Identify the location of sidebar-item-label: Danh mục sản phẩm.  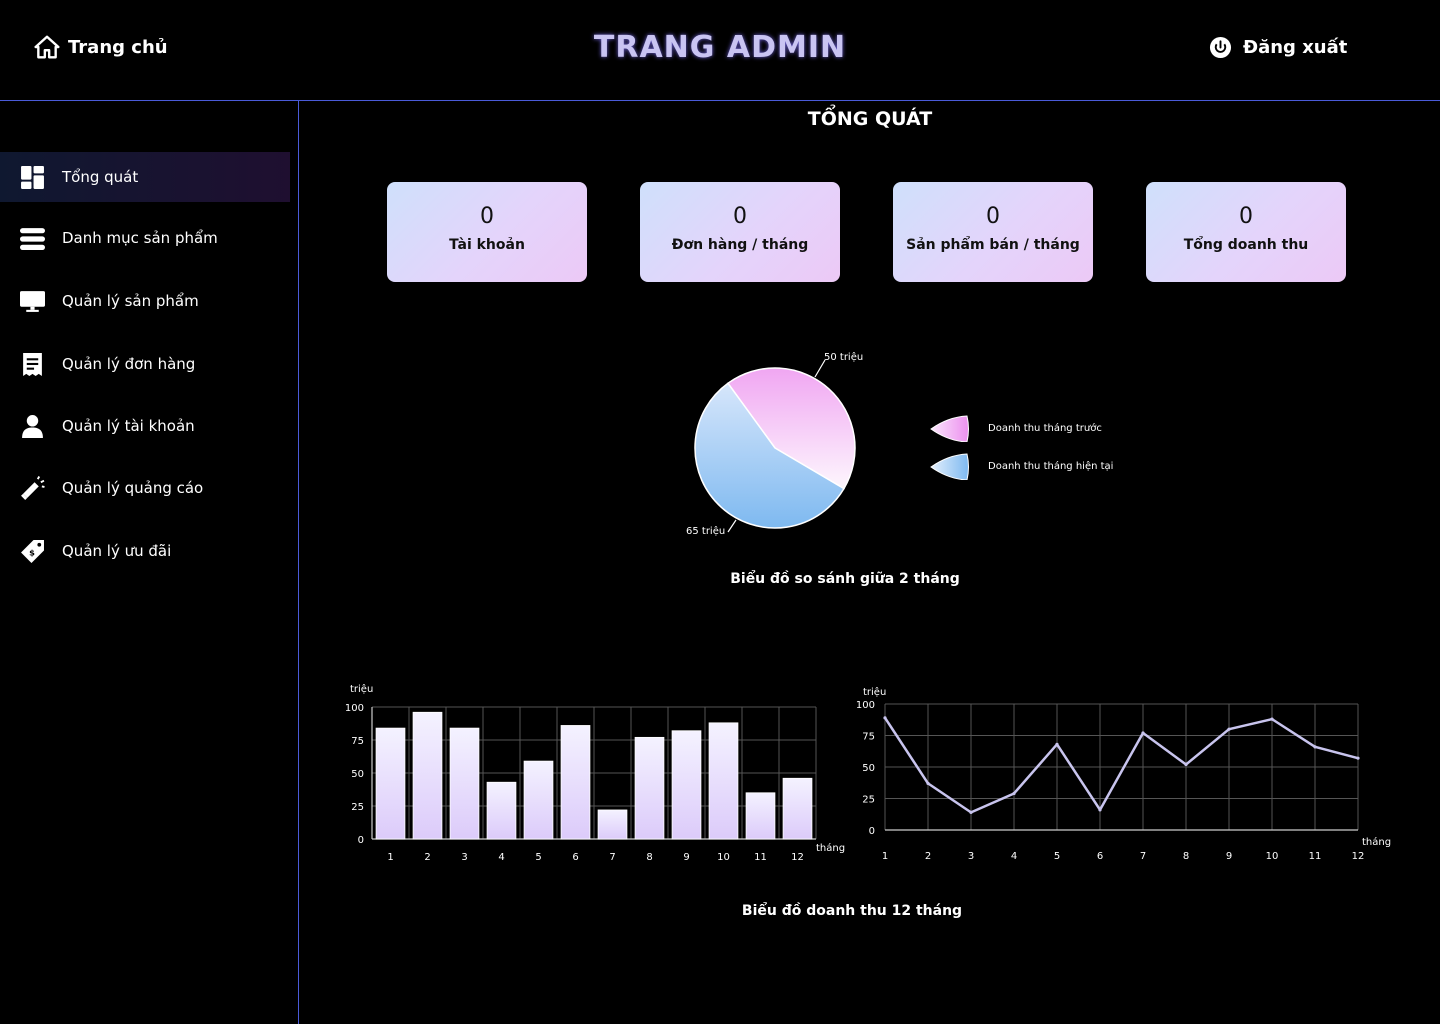
(140, 238).